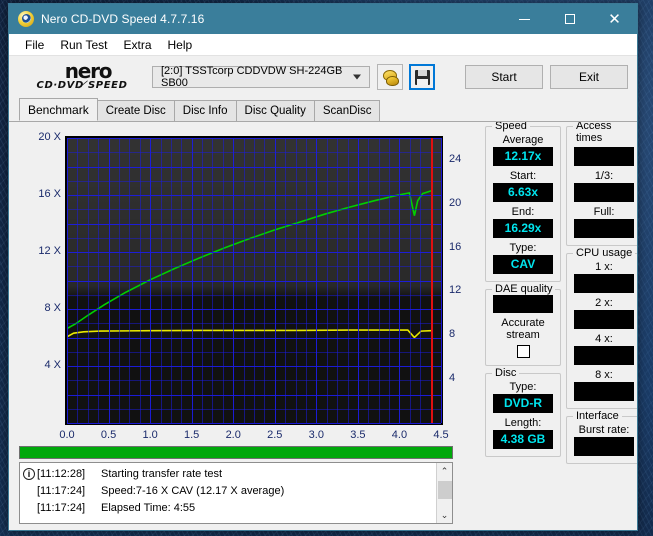 This screenshot has width=653, height=536. What do you see at coordinates (445, 471) in the screenshot?
I see `scroll-up-icon: ⌃` at bounding box center [445, 471].